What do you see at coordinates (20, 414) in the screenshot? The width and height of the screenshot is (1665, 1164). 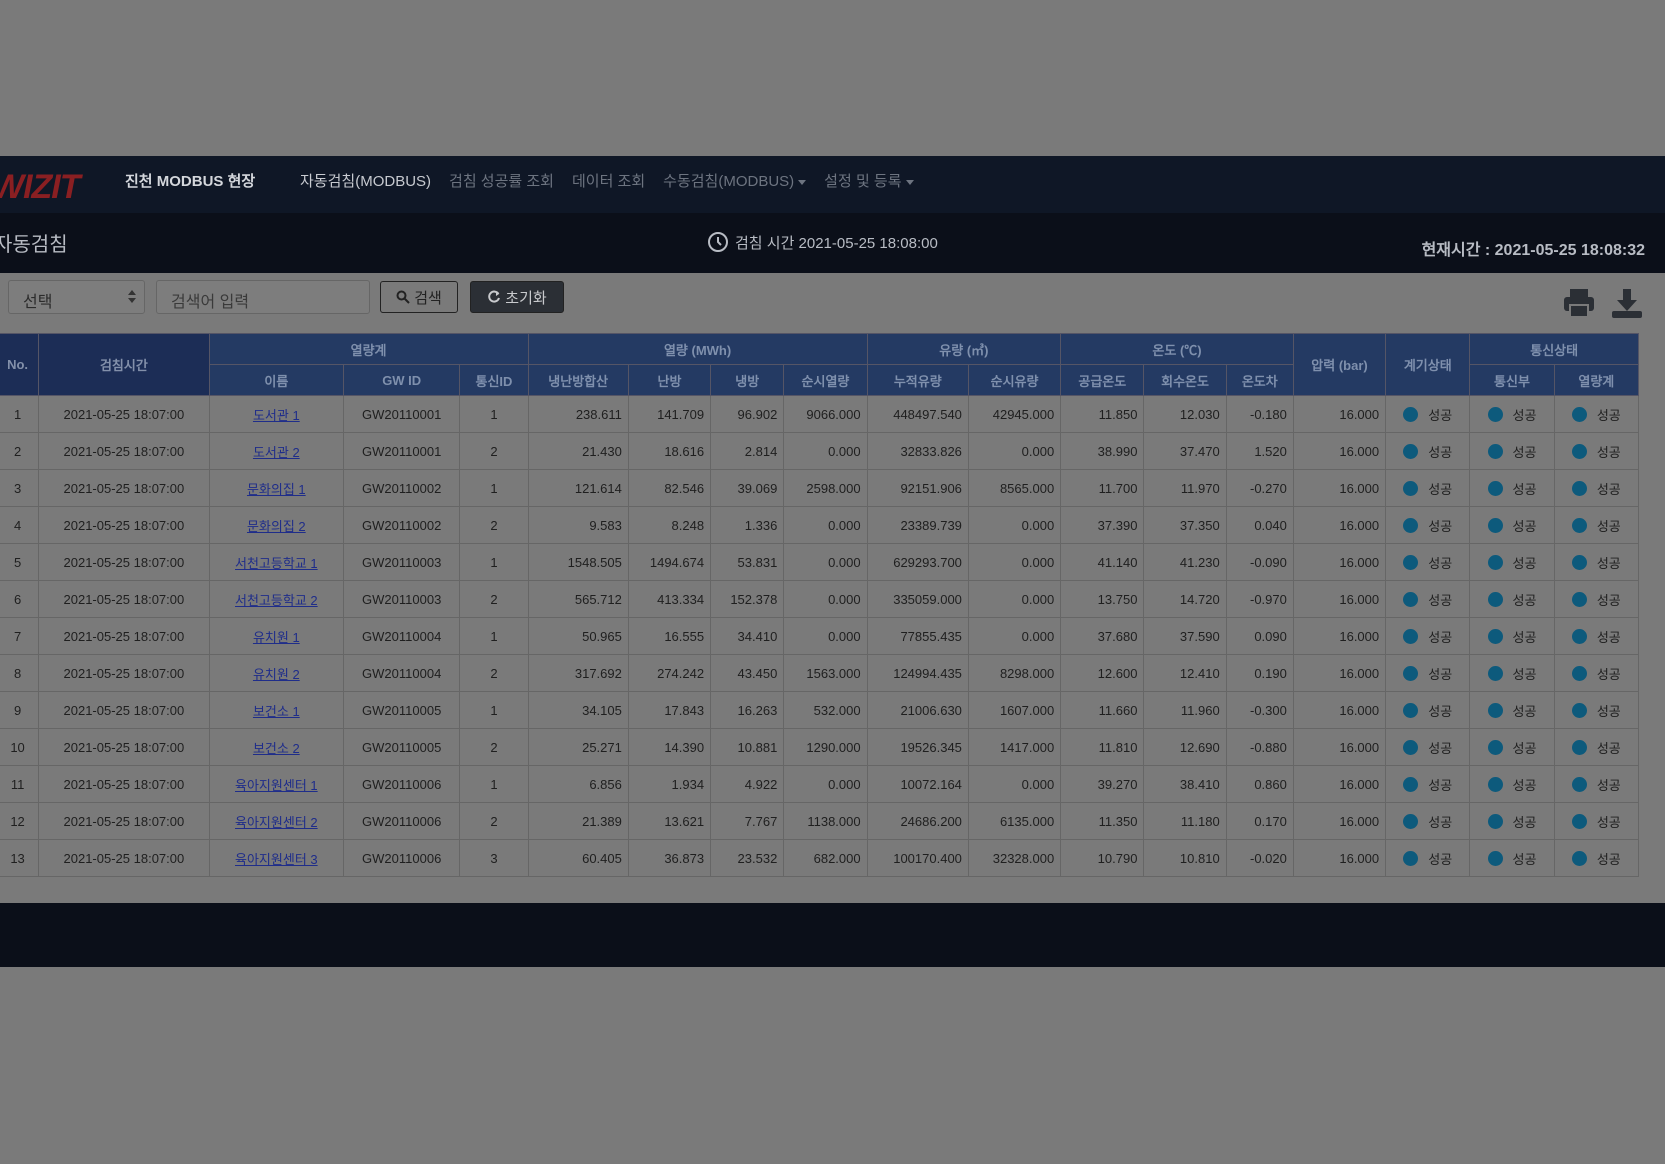 I see `cell-no: 1` at bounding box center [20, 414].